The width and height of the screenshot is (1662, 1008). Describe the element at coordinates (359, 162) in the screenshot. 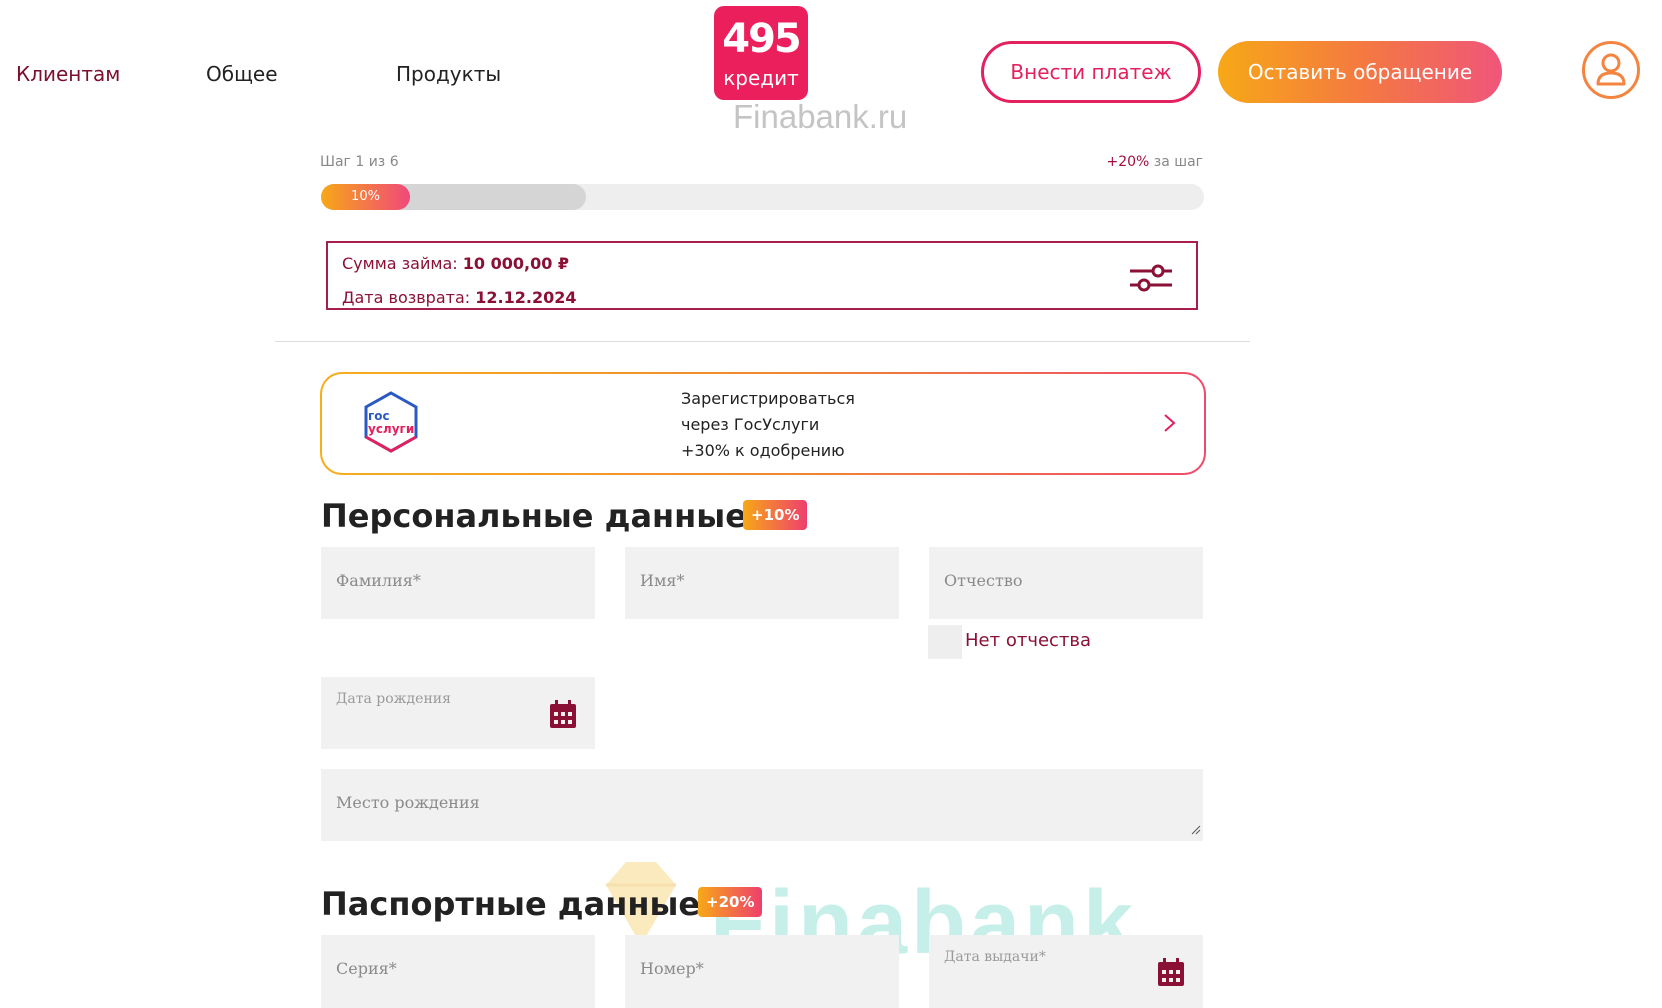

I see `step-label: Шаг 1 из 6` at that location.